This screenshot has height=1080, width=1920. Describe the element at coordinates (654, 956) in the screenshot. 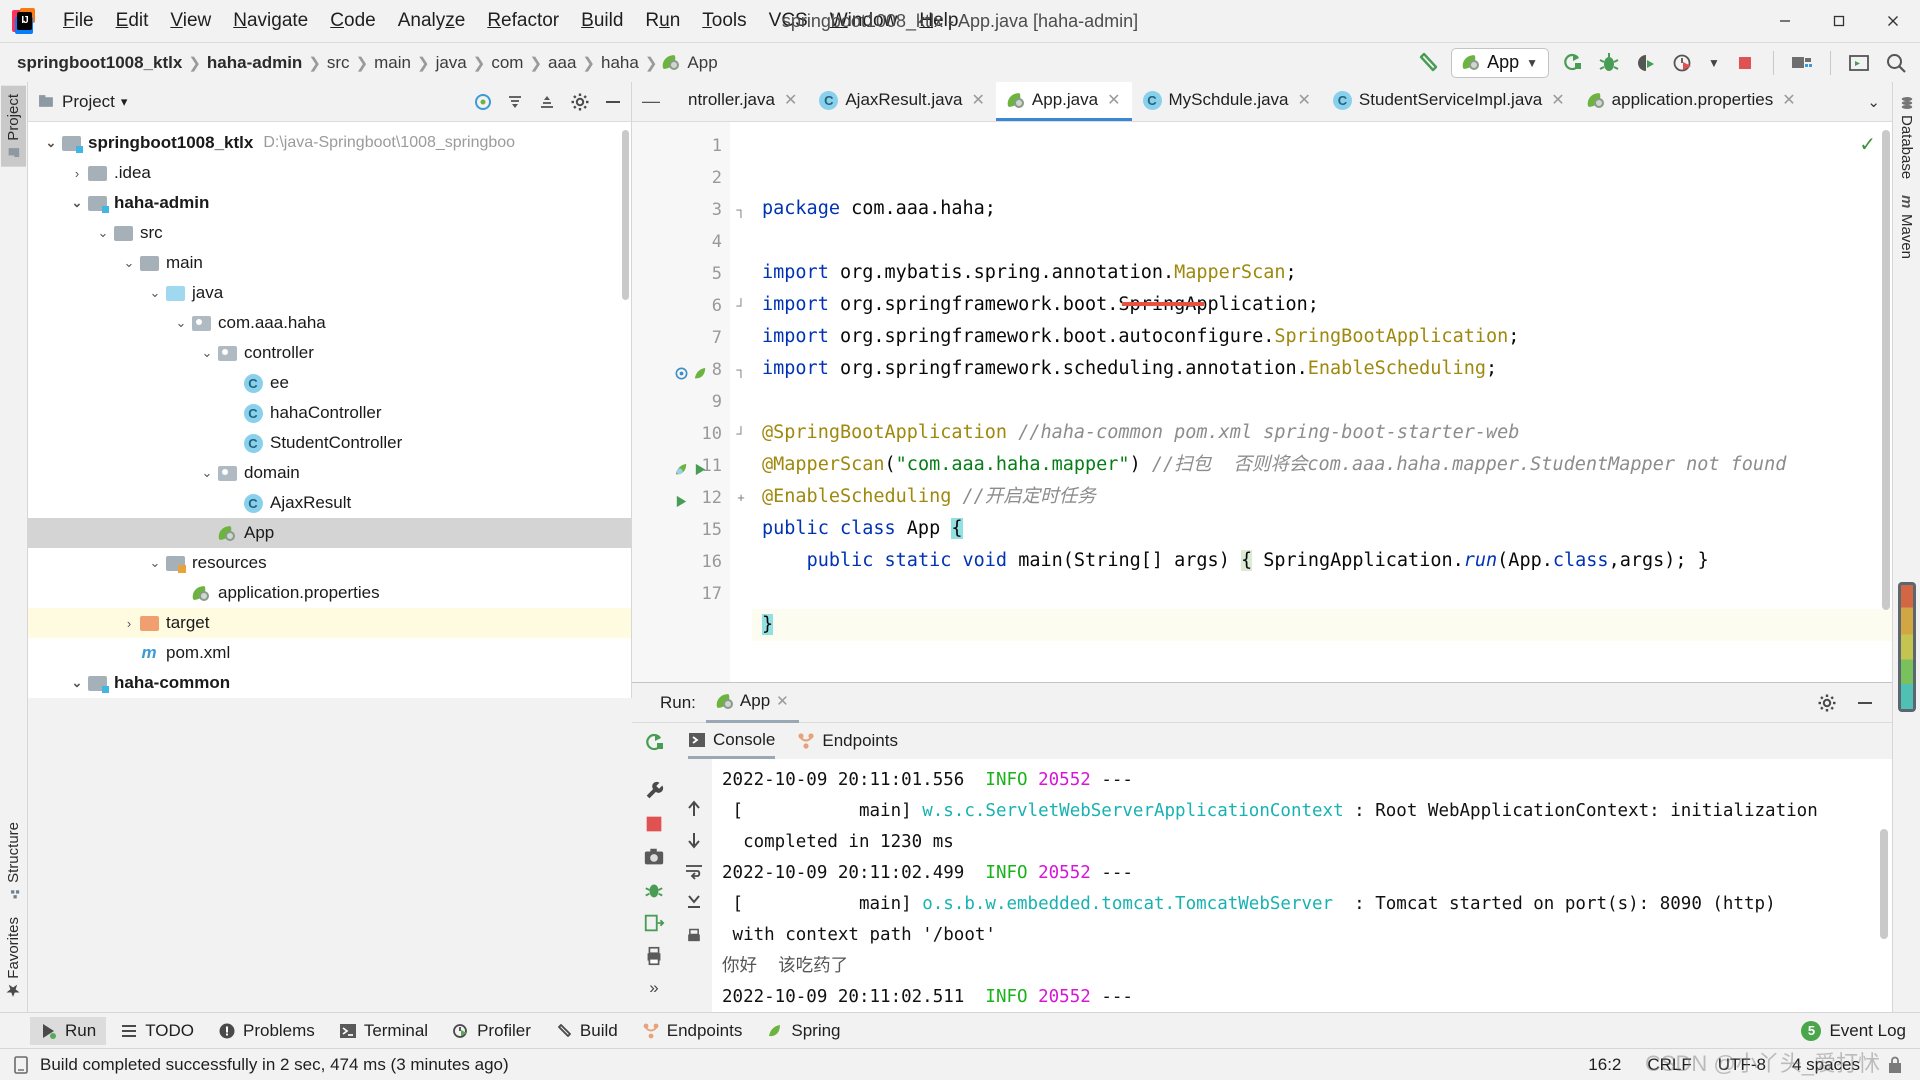

I see `print-icon` at that location.